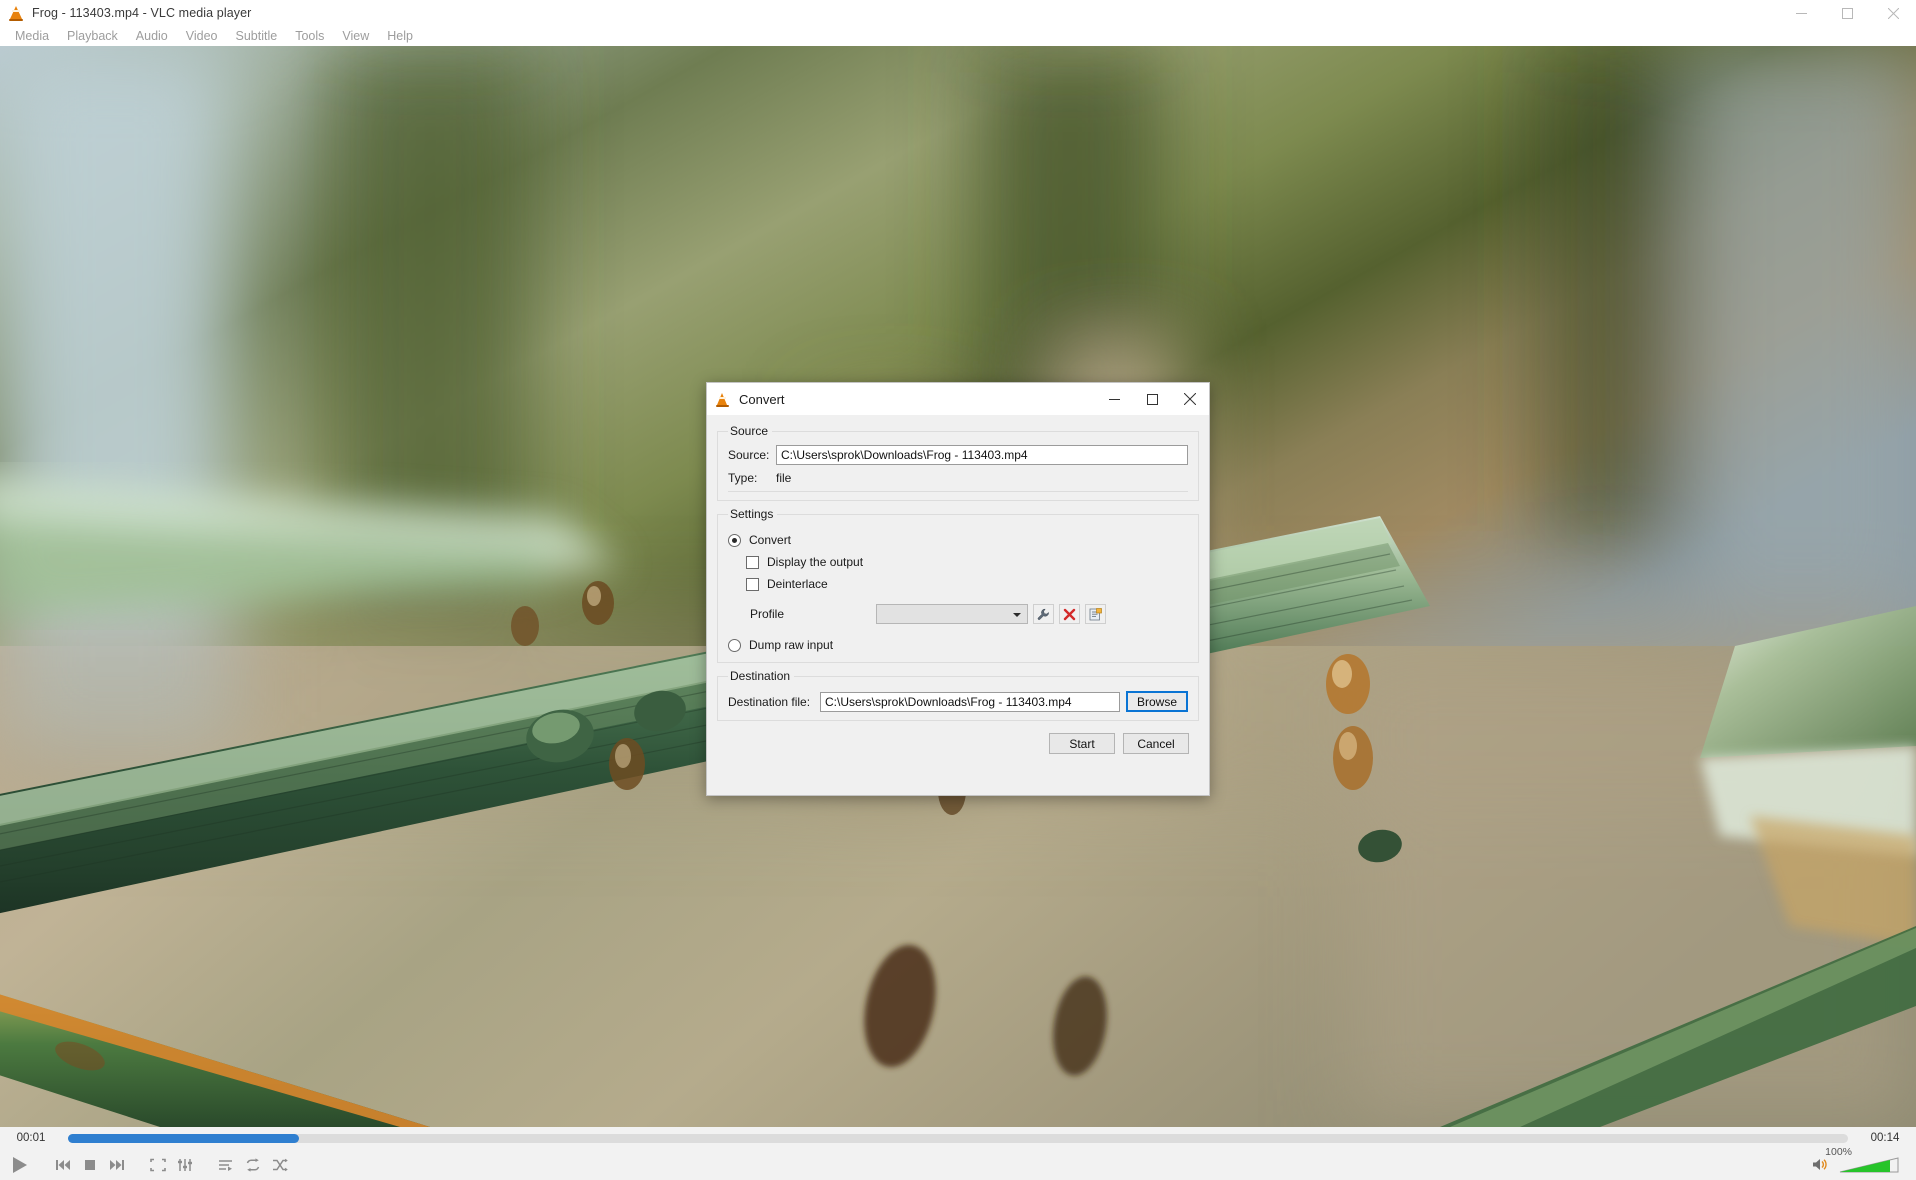 The width and height of the screenshot is (1916, 1180). Describe the element at coordinates (309, 36) in the screenshot. I see `menu-item-tools: Tools` at that location.